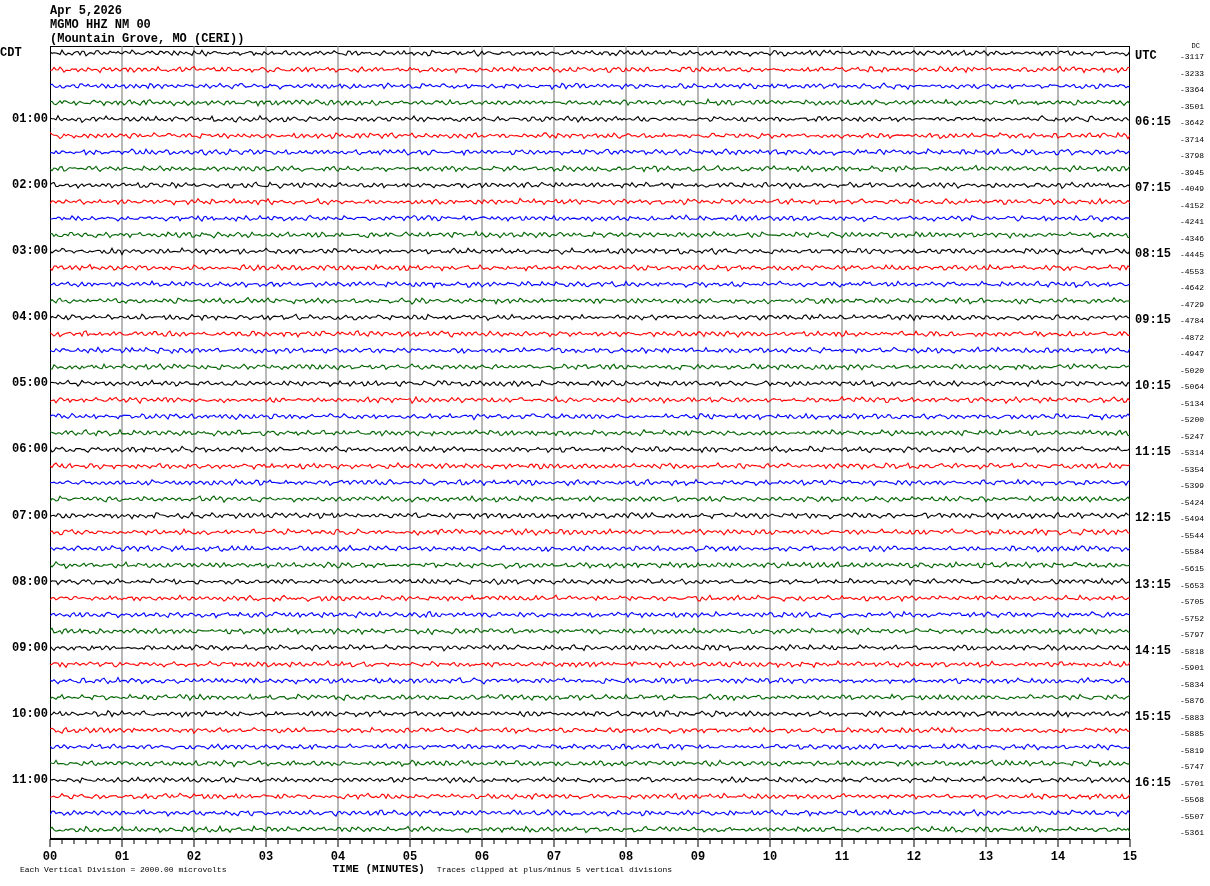  What do you see at coordinates (1192, 321) in the screenshot?
I see `dc-offset-value: -4784` at bounding box center [1192, 321].